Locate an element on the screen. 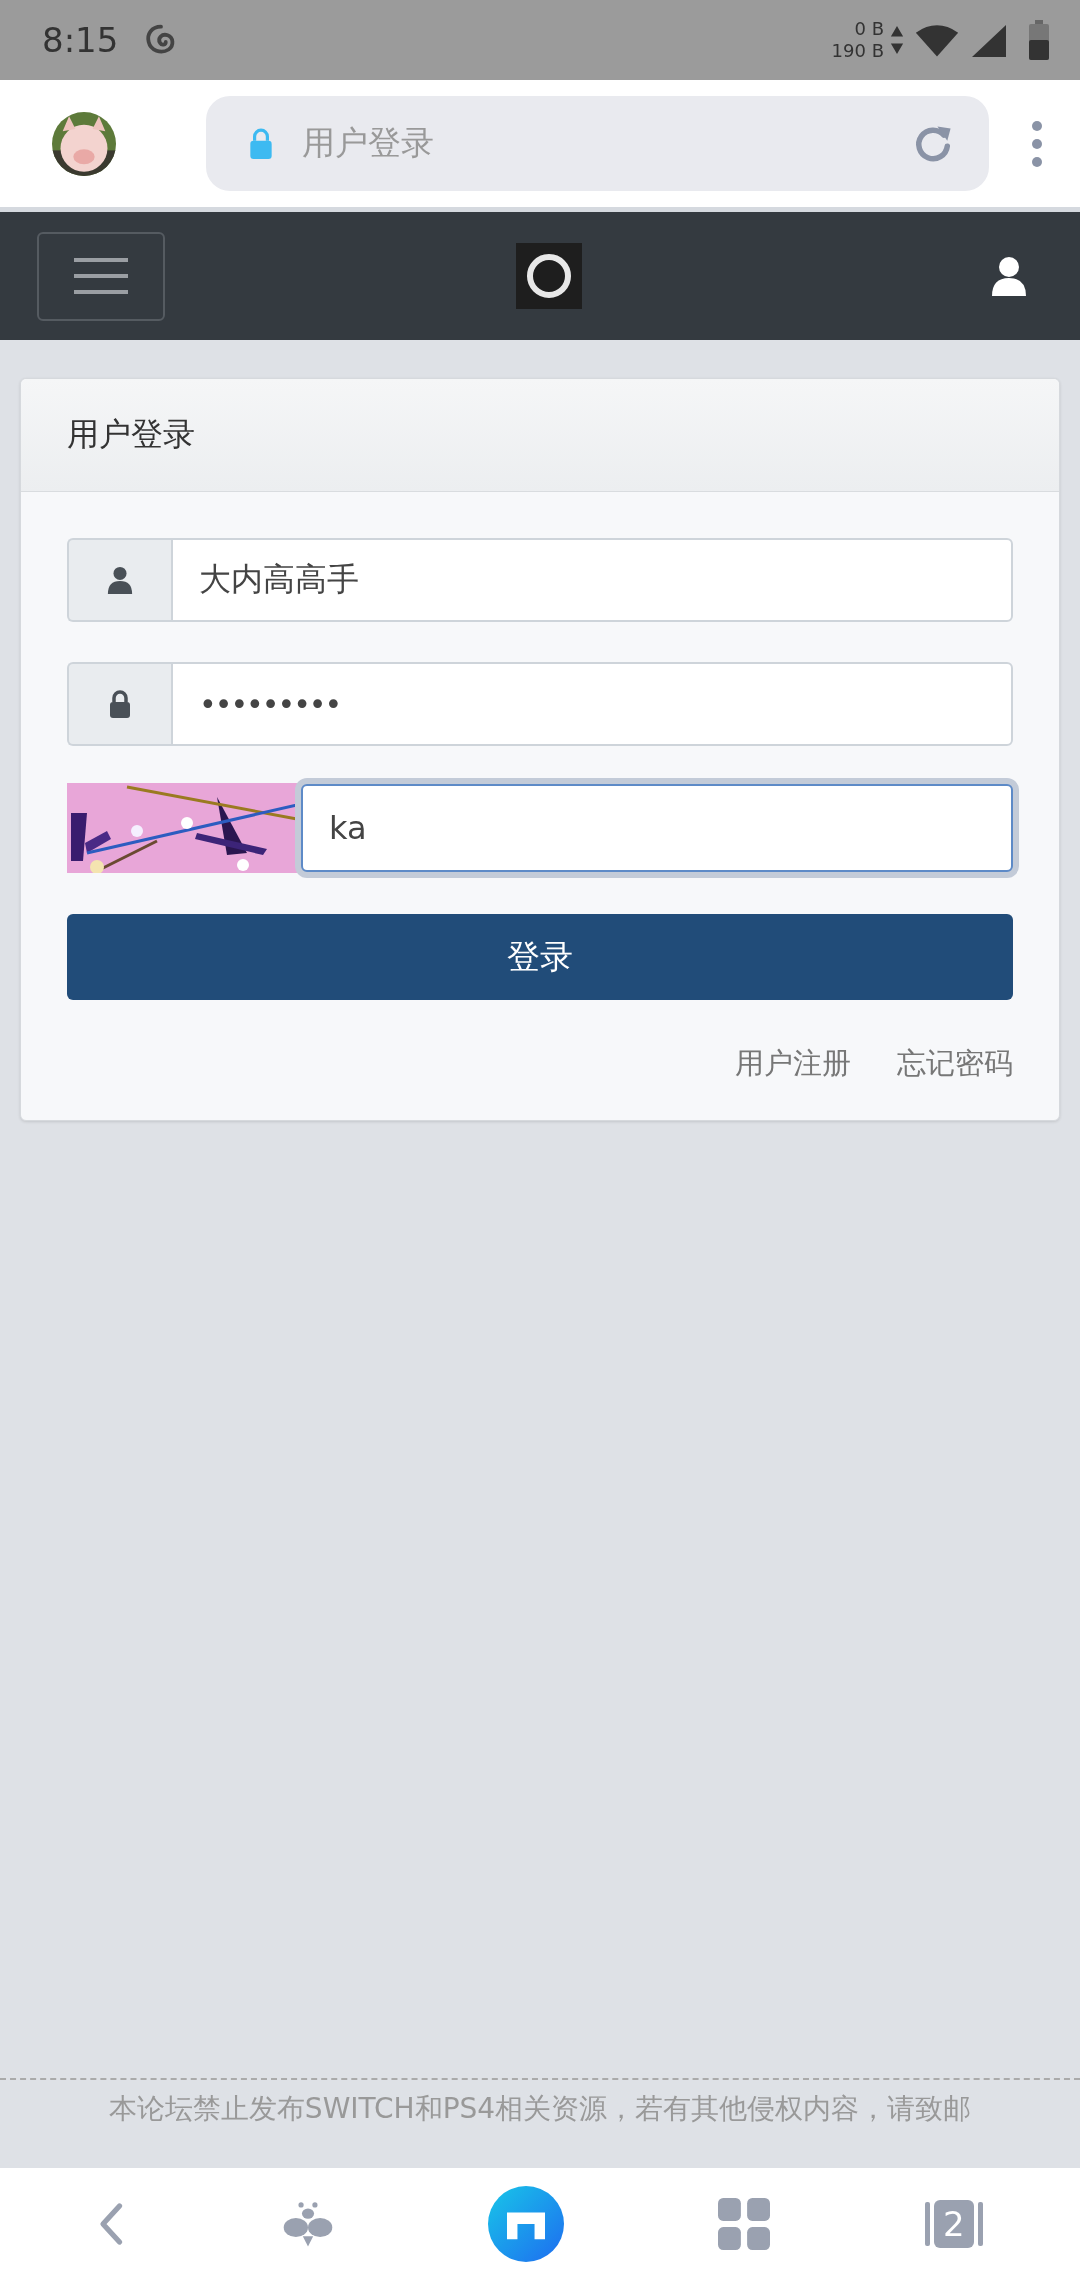 Image resolution: width=1080 pixels, height=2280 pixels. battery-icon is located at coordinates (1039, 40).